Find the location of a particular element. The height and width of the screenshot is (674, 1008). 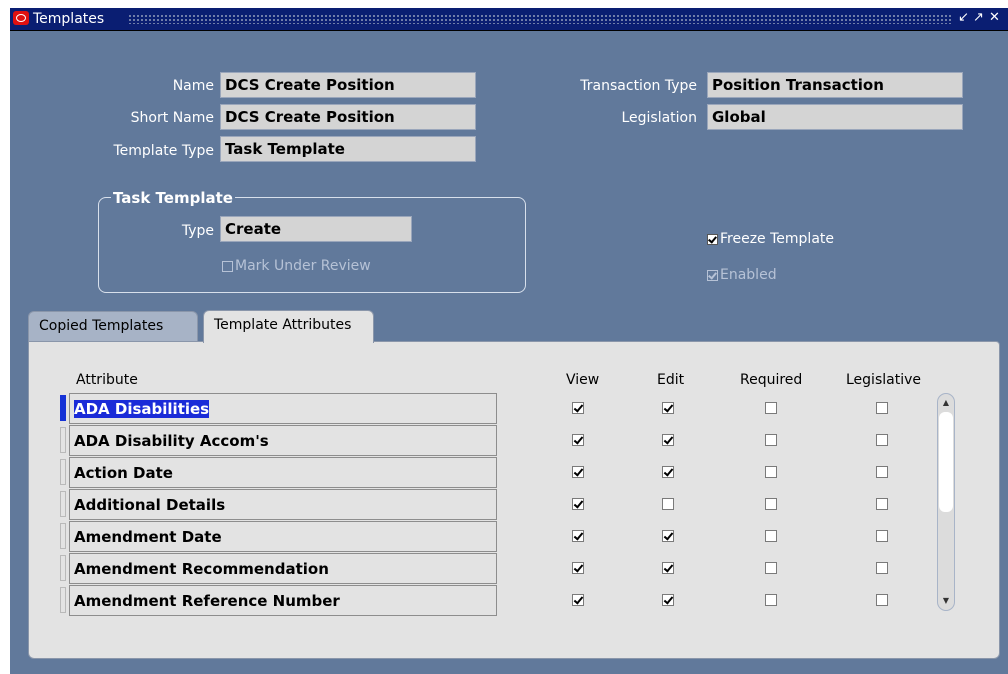

attribute-field: Amendment Recommendation is located at coordinates (283, 568).